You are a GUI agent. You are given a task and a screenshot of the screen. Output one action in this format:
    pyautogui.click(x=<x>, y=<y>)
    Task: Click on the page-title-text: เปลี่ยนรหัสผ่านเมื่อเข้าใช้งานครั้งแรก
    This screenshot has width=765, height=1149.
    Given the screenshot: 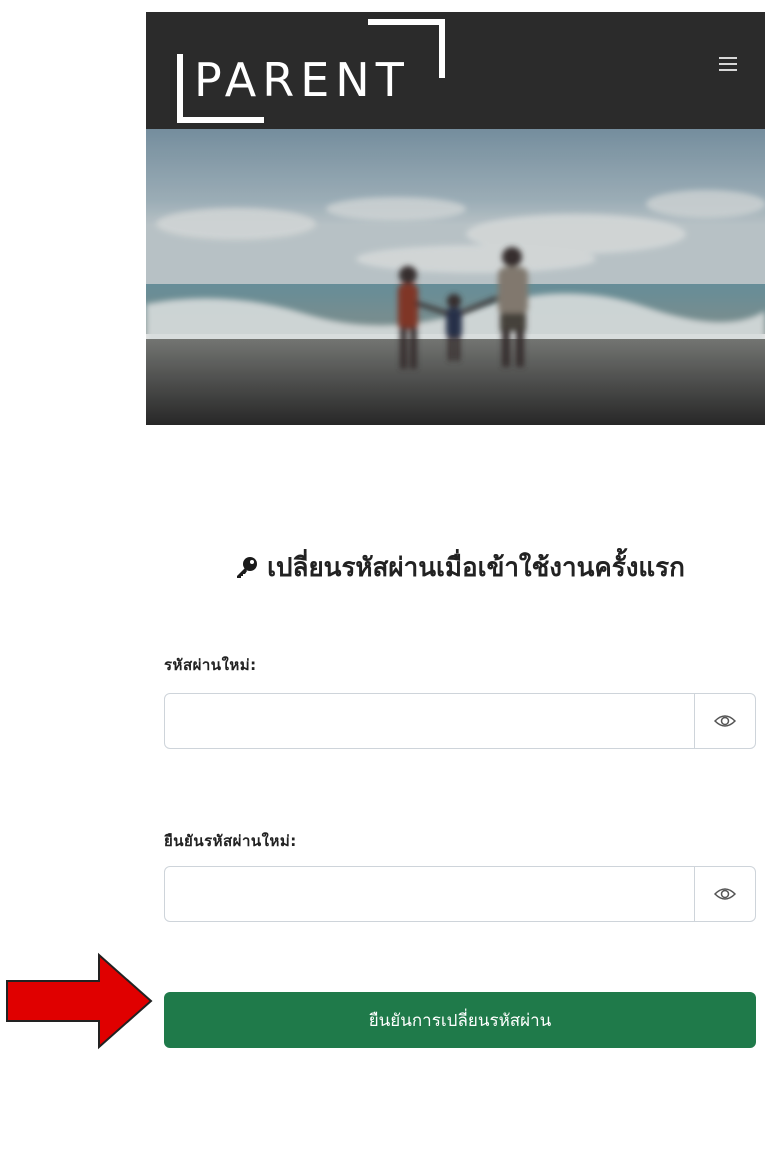 What is the action you would take?
    pyautogui.click(x=476, y=568)
    